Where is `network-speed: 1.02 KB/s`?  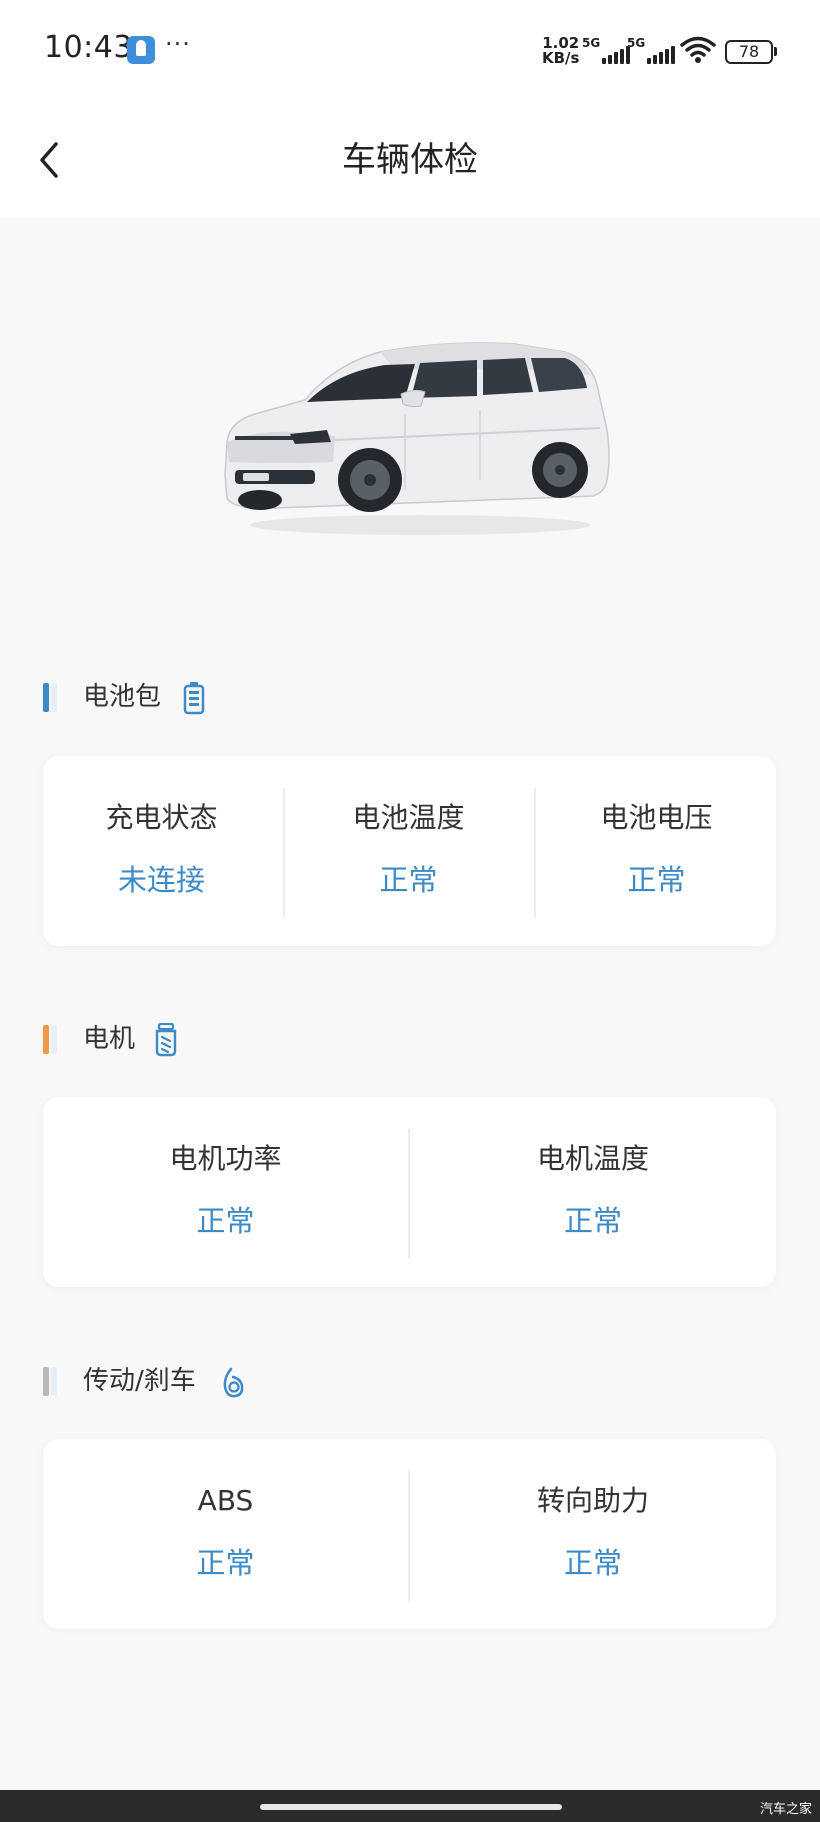
network-speed: 1.02 KB/s is located at coordinates (560, 51).